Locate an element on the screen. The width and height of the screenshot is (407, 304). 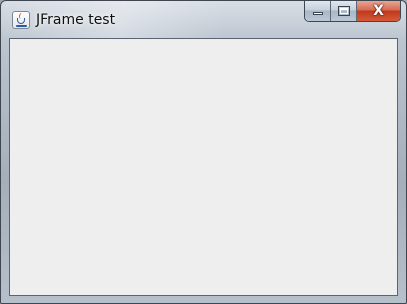
window-resize-edge is located at coordinates (203, 298).